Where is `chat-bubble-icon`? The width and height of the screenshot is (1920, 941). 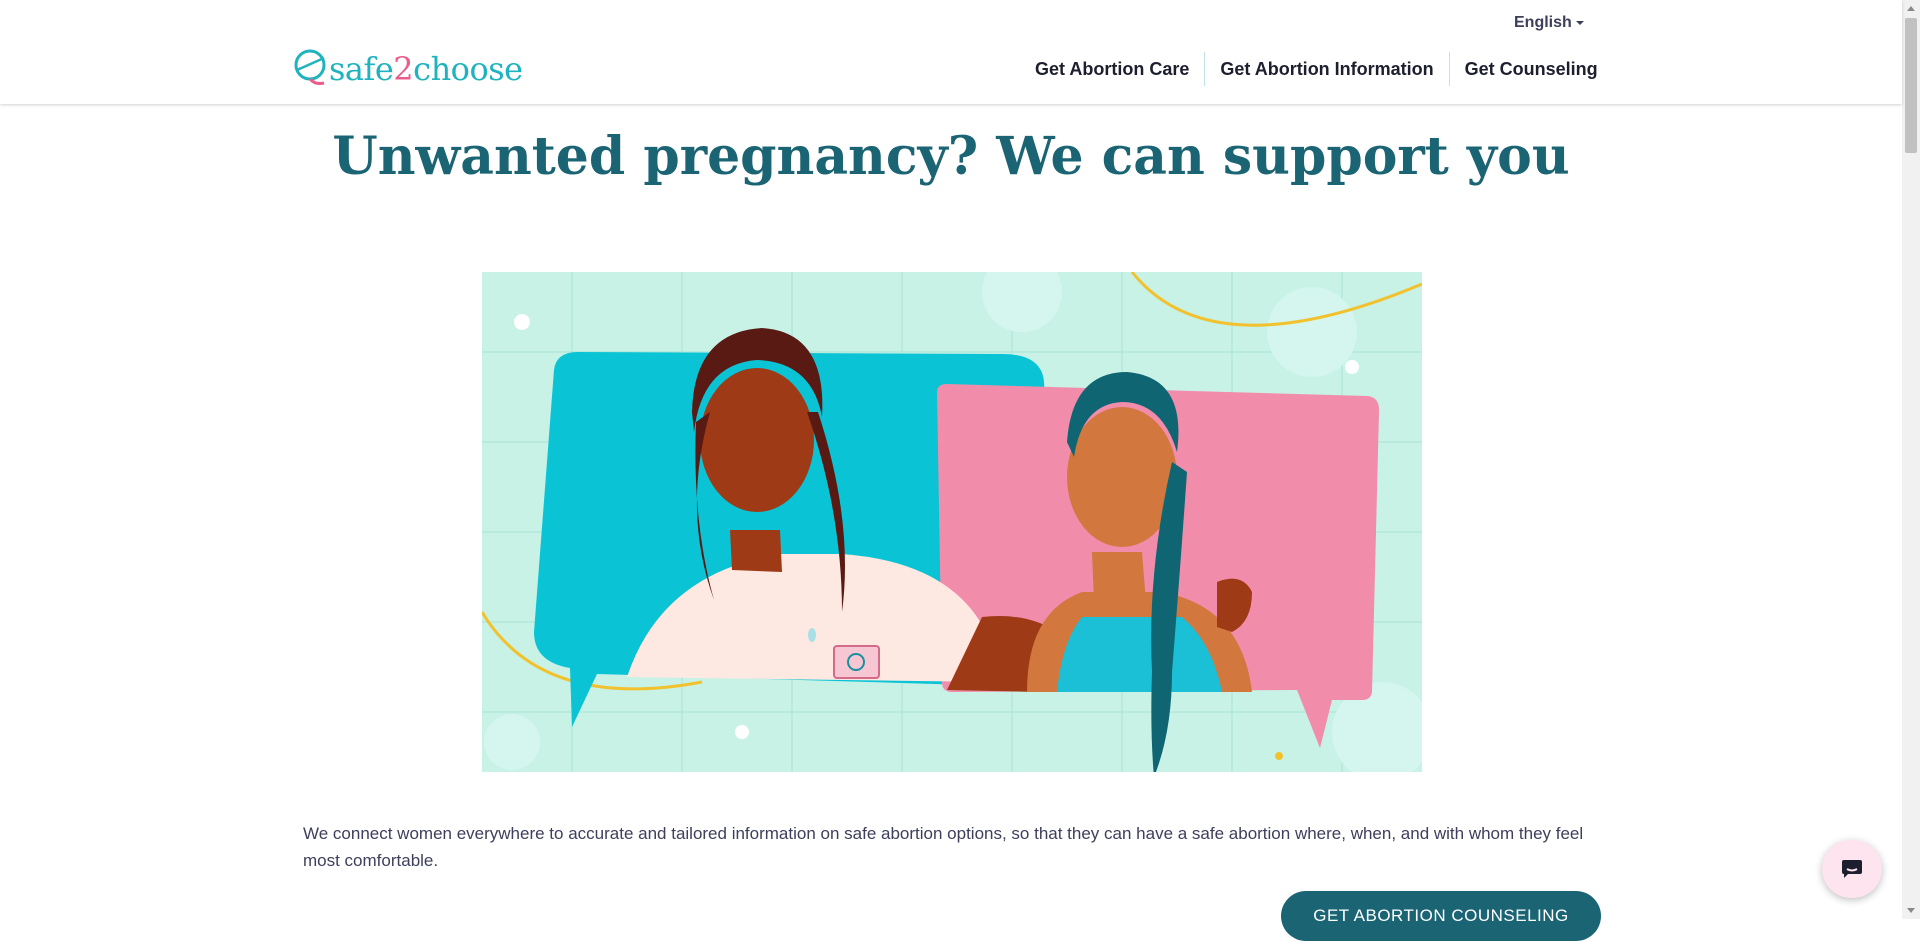 chat-bubble-icon is located at coordinates (1852, 869).